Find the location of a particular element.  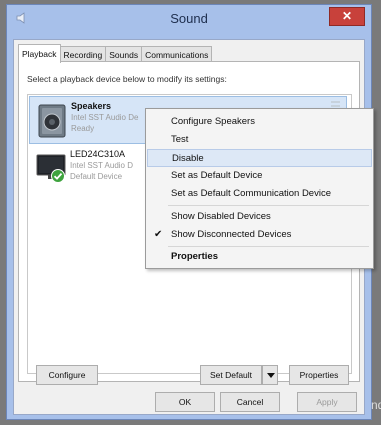

menu-item-label: Disable is located at coordinates (188, 158).